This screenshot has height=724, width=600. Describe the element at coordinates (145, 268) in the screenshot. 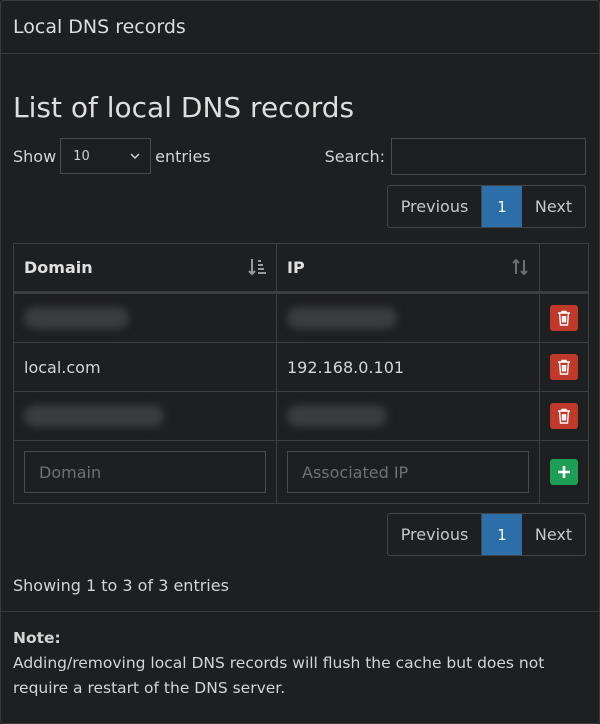

I see `column-header-domain: Domain` at that location.